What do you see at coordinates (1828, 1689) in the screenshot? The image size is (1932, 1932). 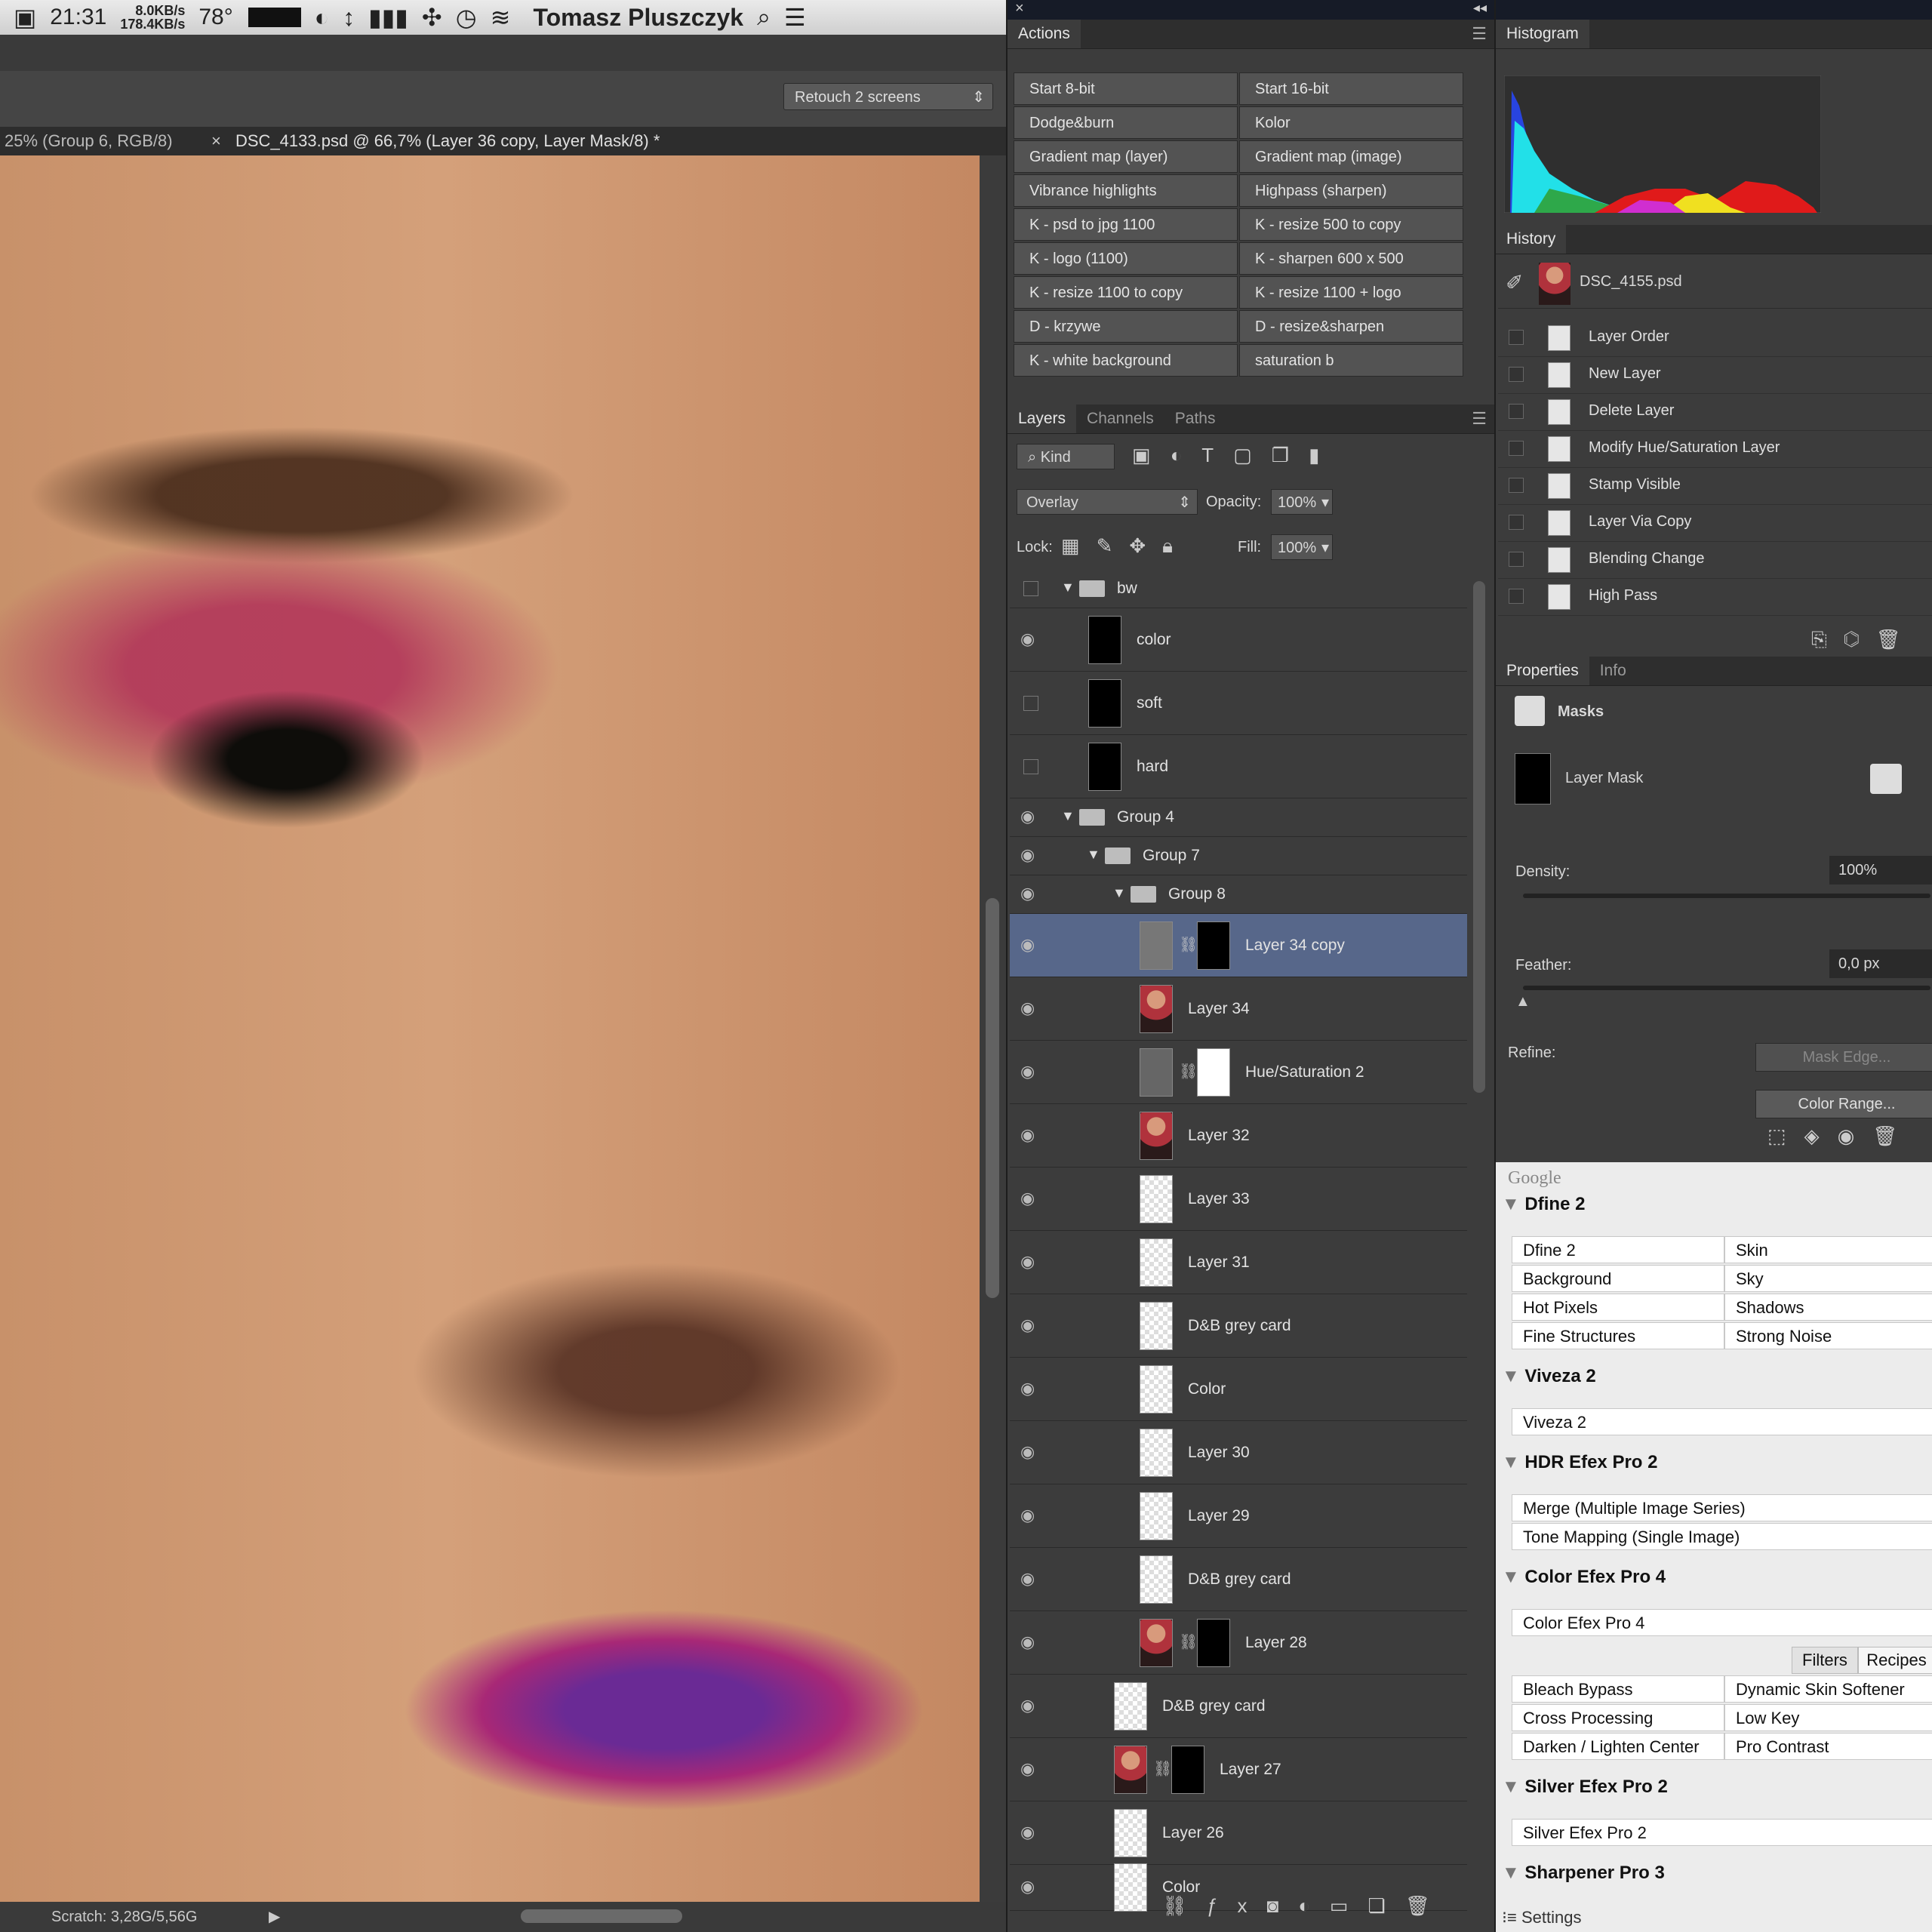 I see `nik-preset: Dynamic Skin Softener` at bounding box center [1828, 1689].